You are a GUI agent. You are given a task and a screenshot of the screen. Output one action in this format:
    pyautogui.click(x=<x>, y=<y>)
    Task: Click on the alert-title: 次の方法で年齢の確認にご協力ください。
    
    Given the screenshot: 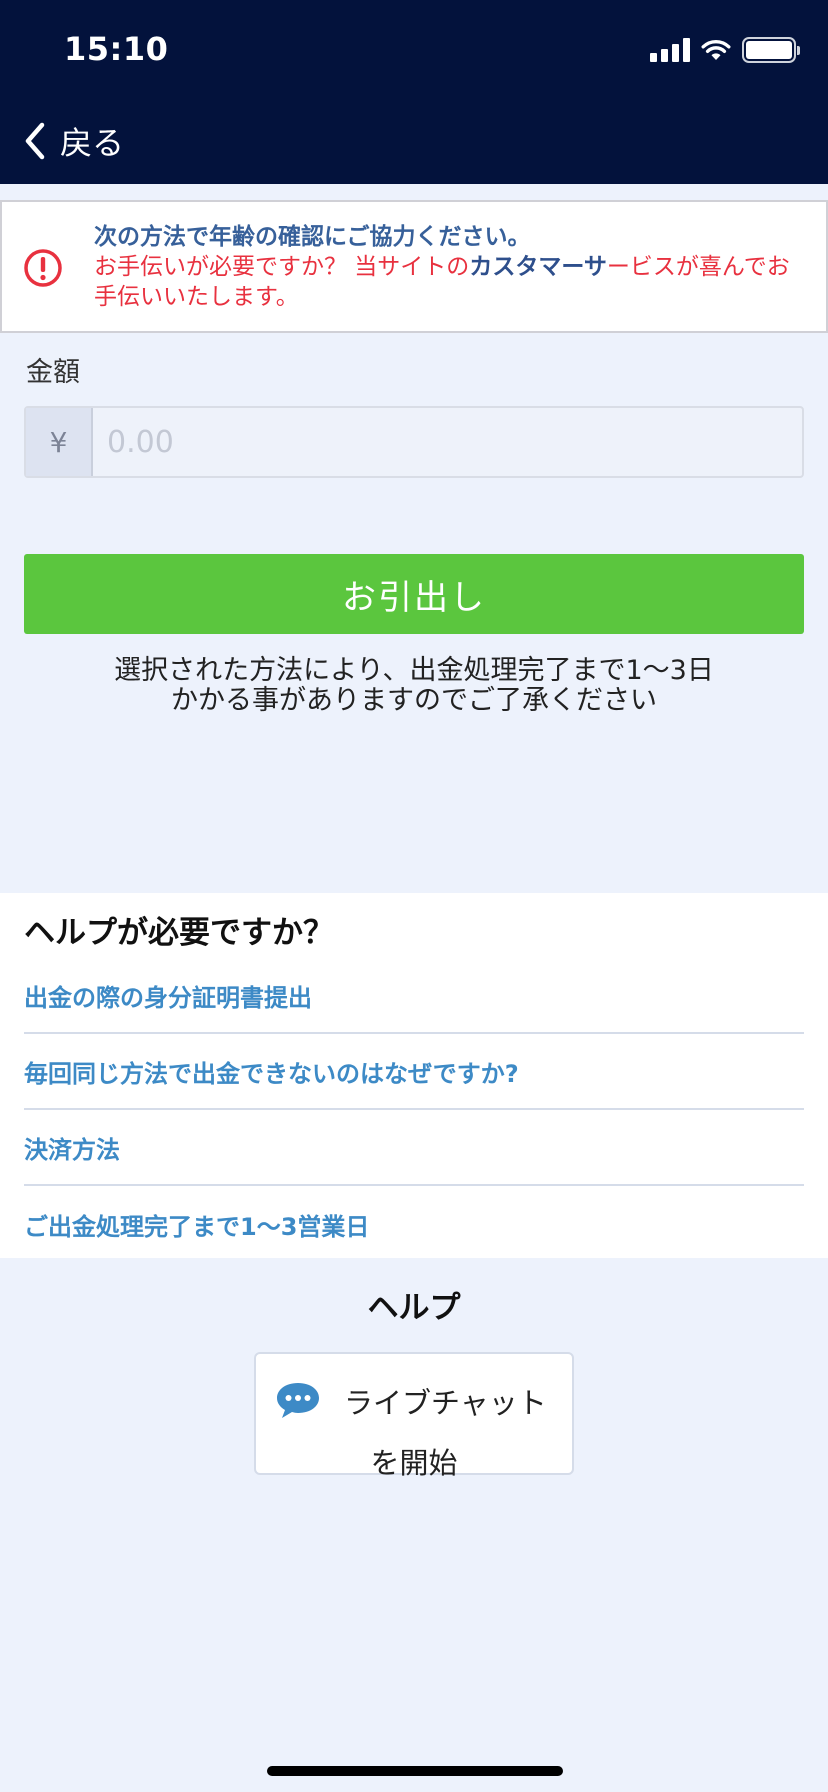 What is the action you would take?
    pyautogui.click(x=312, y=237)
    